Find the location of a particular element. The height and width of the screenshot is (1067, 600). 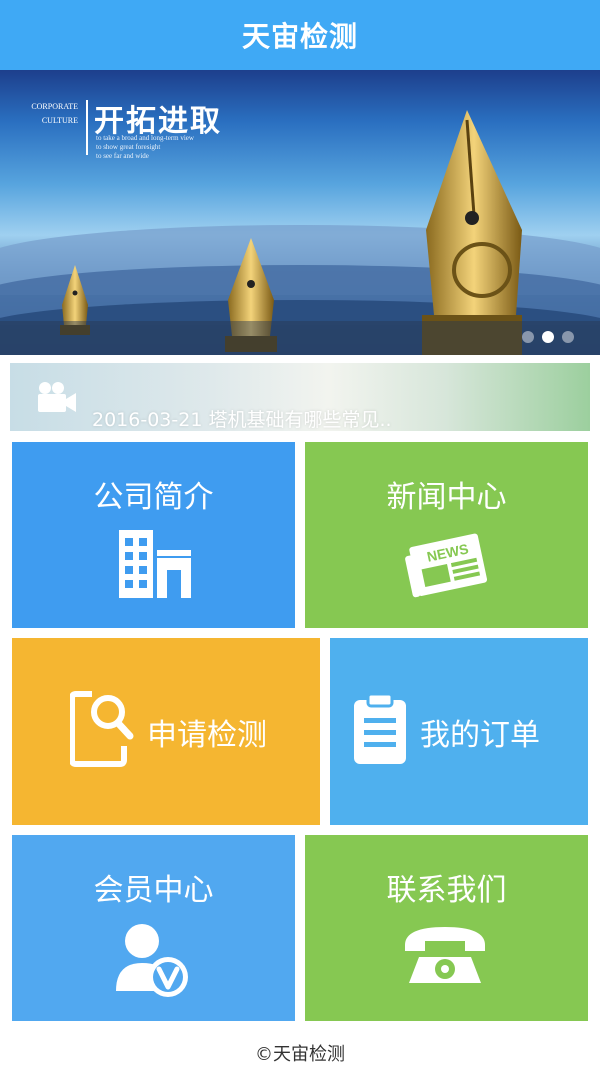

app-header: 天宙检测 is located at coordinates (300, 35).